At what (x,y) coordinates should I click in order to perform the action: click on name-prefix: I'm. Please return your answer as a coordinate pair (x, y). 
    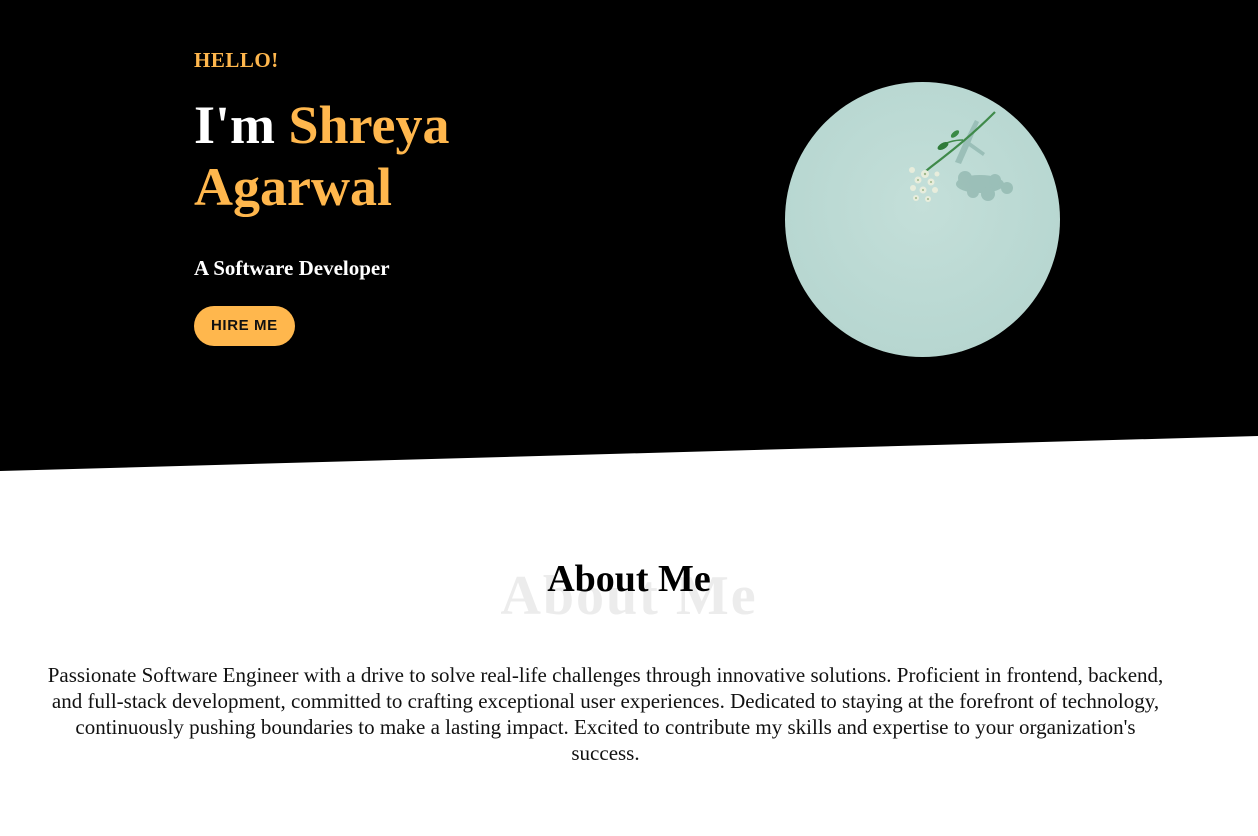
    Looking at the image, I should click on (241, 125).